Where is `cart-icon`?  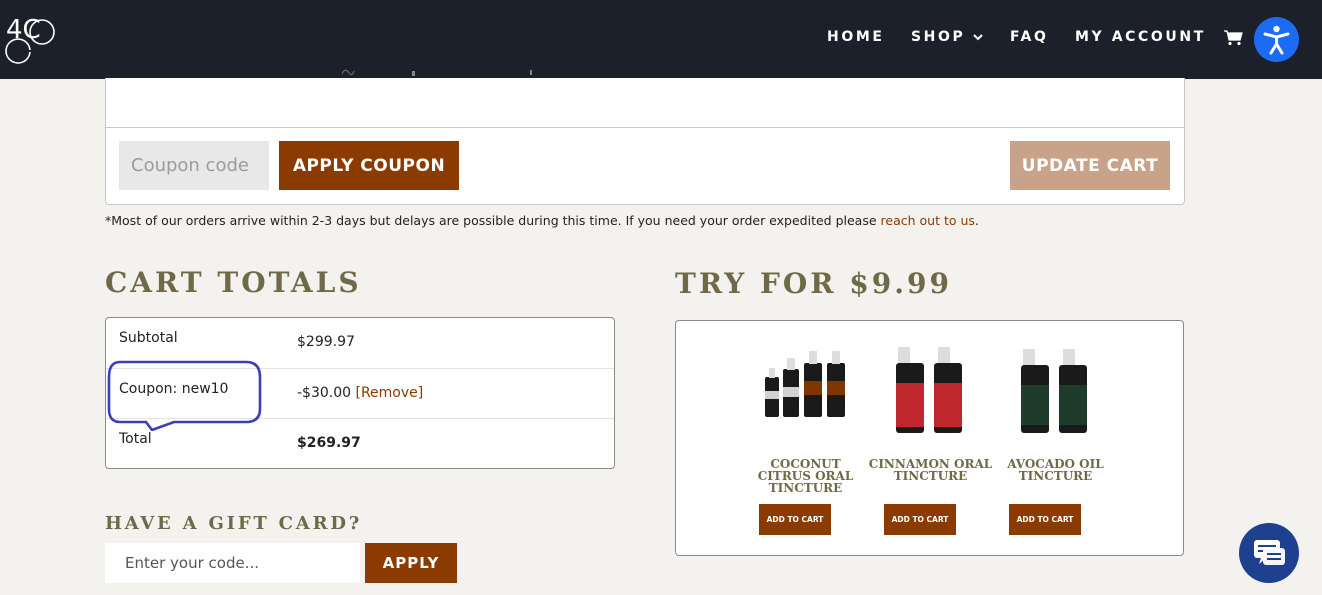 cart-icon is located at coordinates (1234, 38).